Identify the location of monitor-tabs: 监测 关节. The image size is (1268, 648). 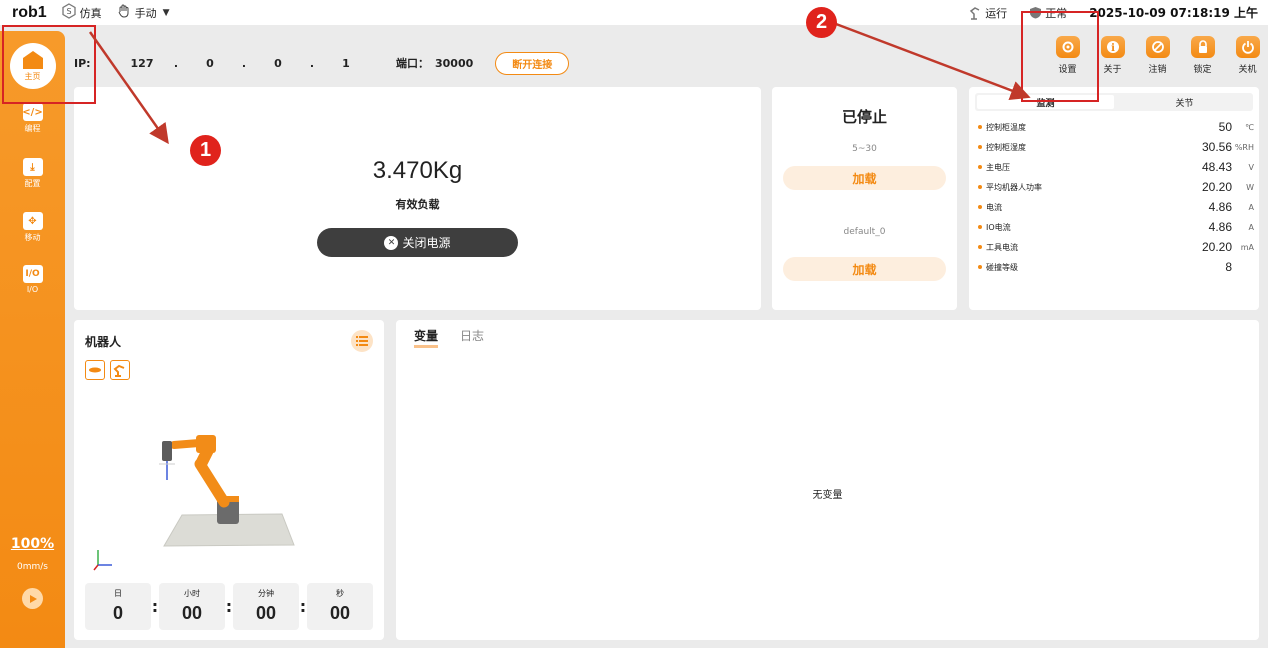
(1114, 102).